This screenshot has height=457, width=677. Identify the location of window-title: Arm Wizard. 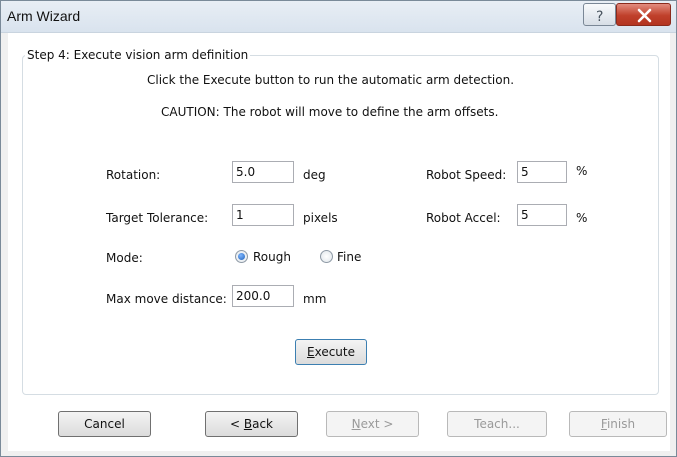
(44, 16).